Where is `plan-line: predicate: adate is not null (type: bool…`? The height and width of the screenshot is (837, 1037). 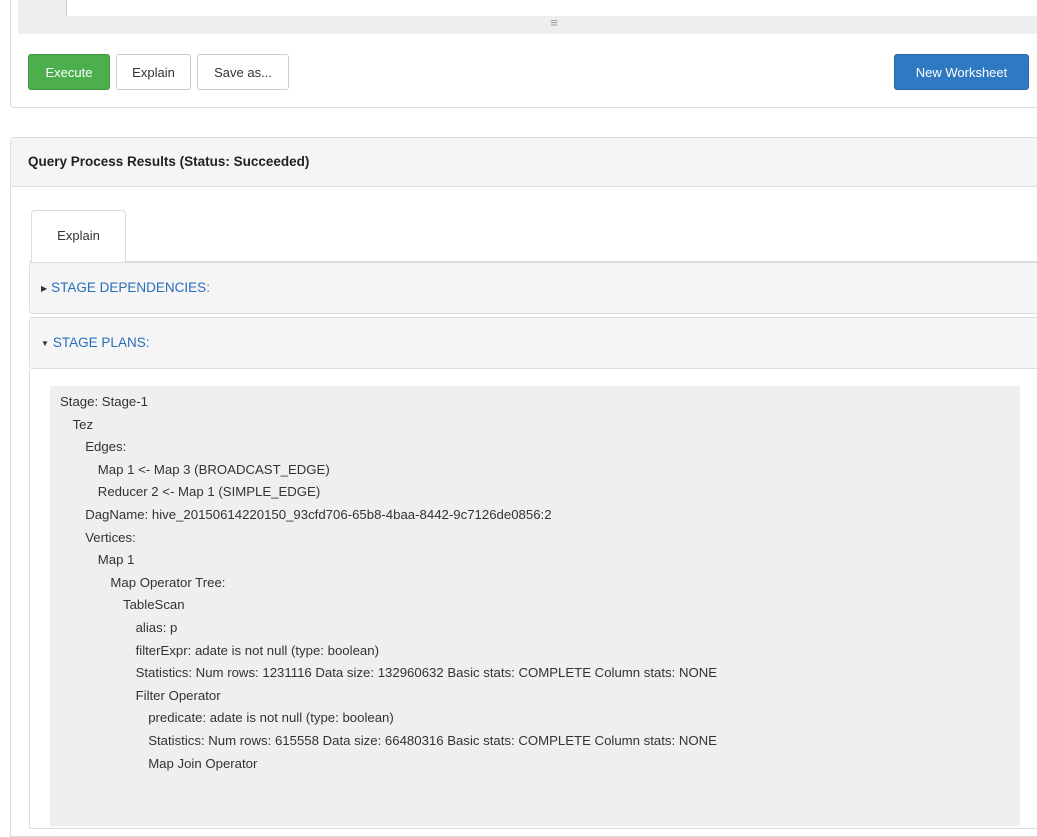
plan-line: predicate: adate is not null (type: bool… is located at coordinates (271, 718).